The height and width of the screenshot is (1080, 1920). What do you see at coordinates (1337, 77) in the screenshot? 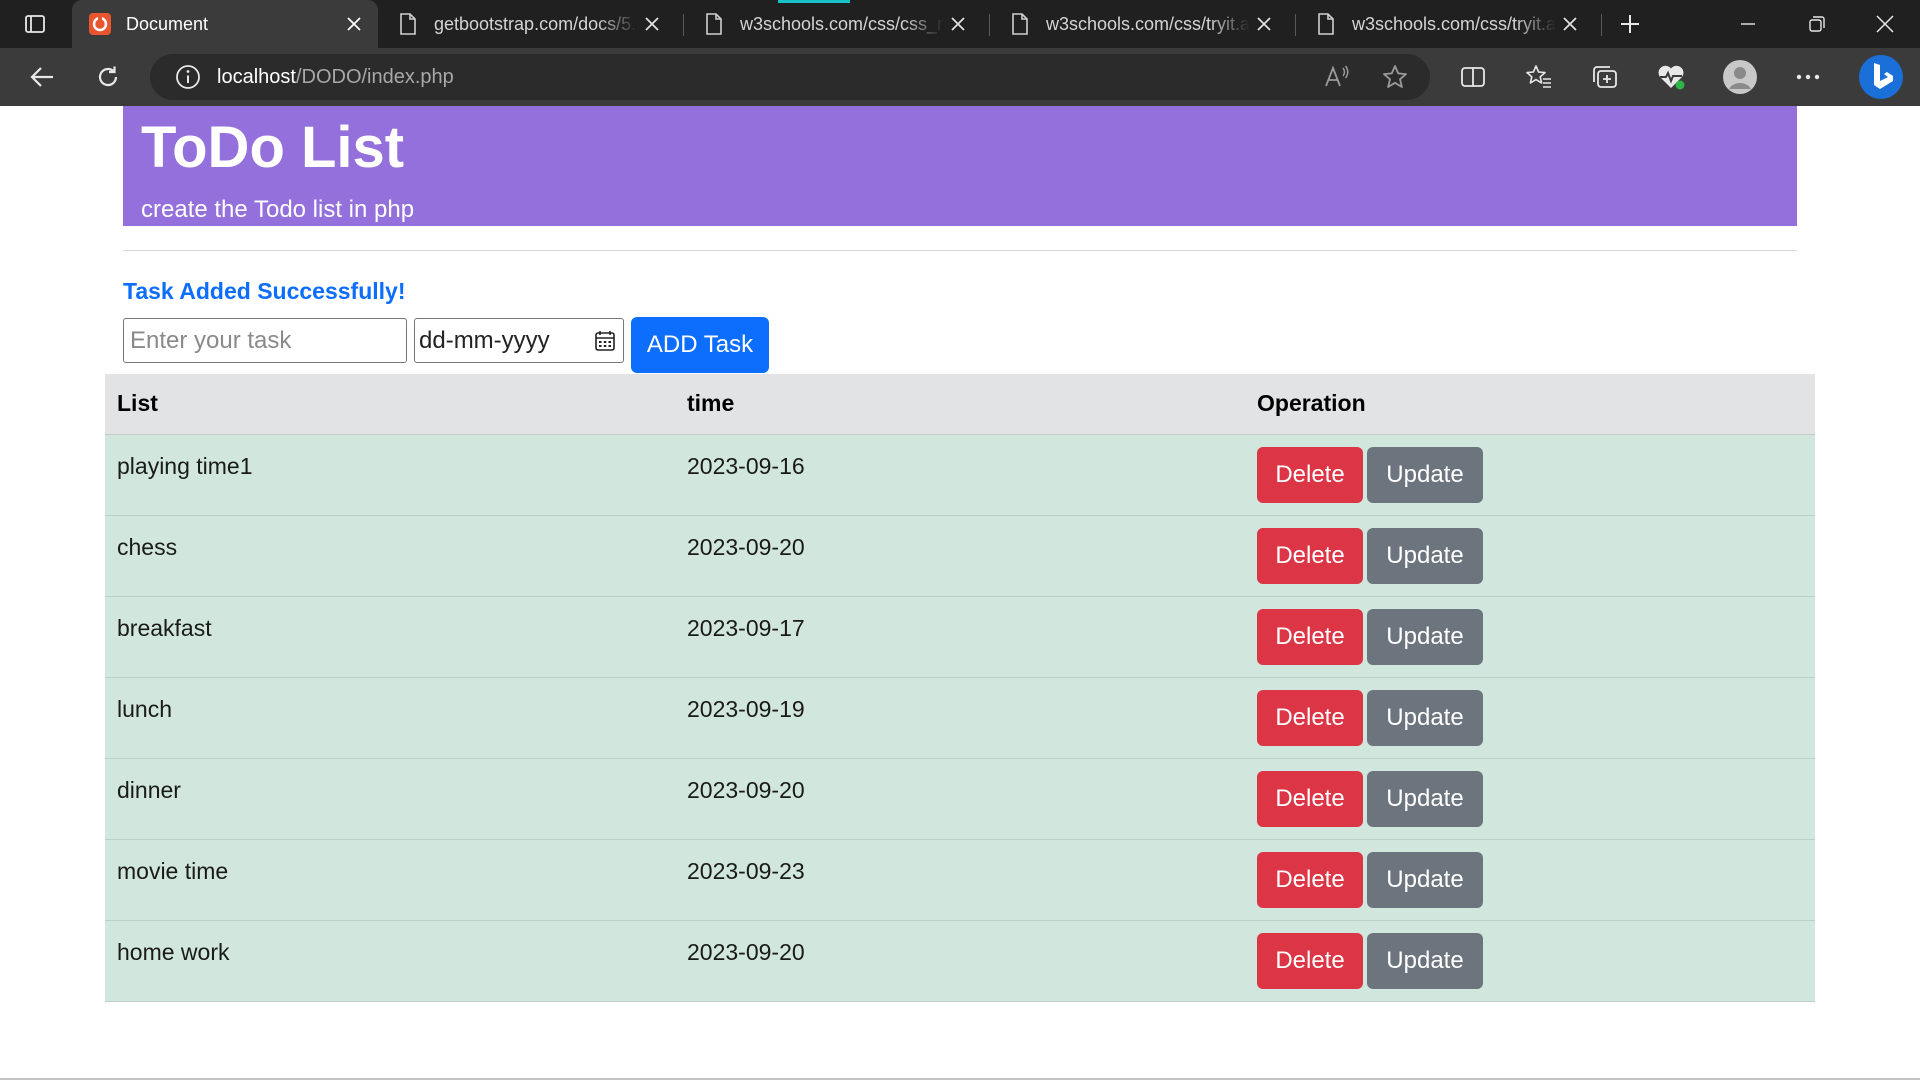
I see `read-aloud-icon` at bounding box center [1337, 77].